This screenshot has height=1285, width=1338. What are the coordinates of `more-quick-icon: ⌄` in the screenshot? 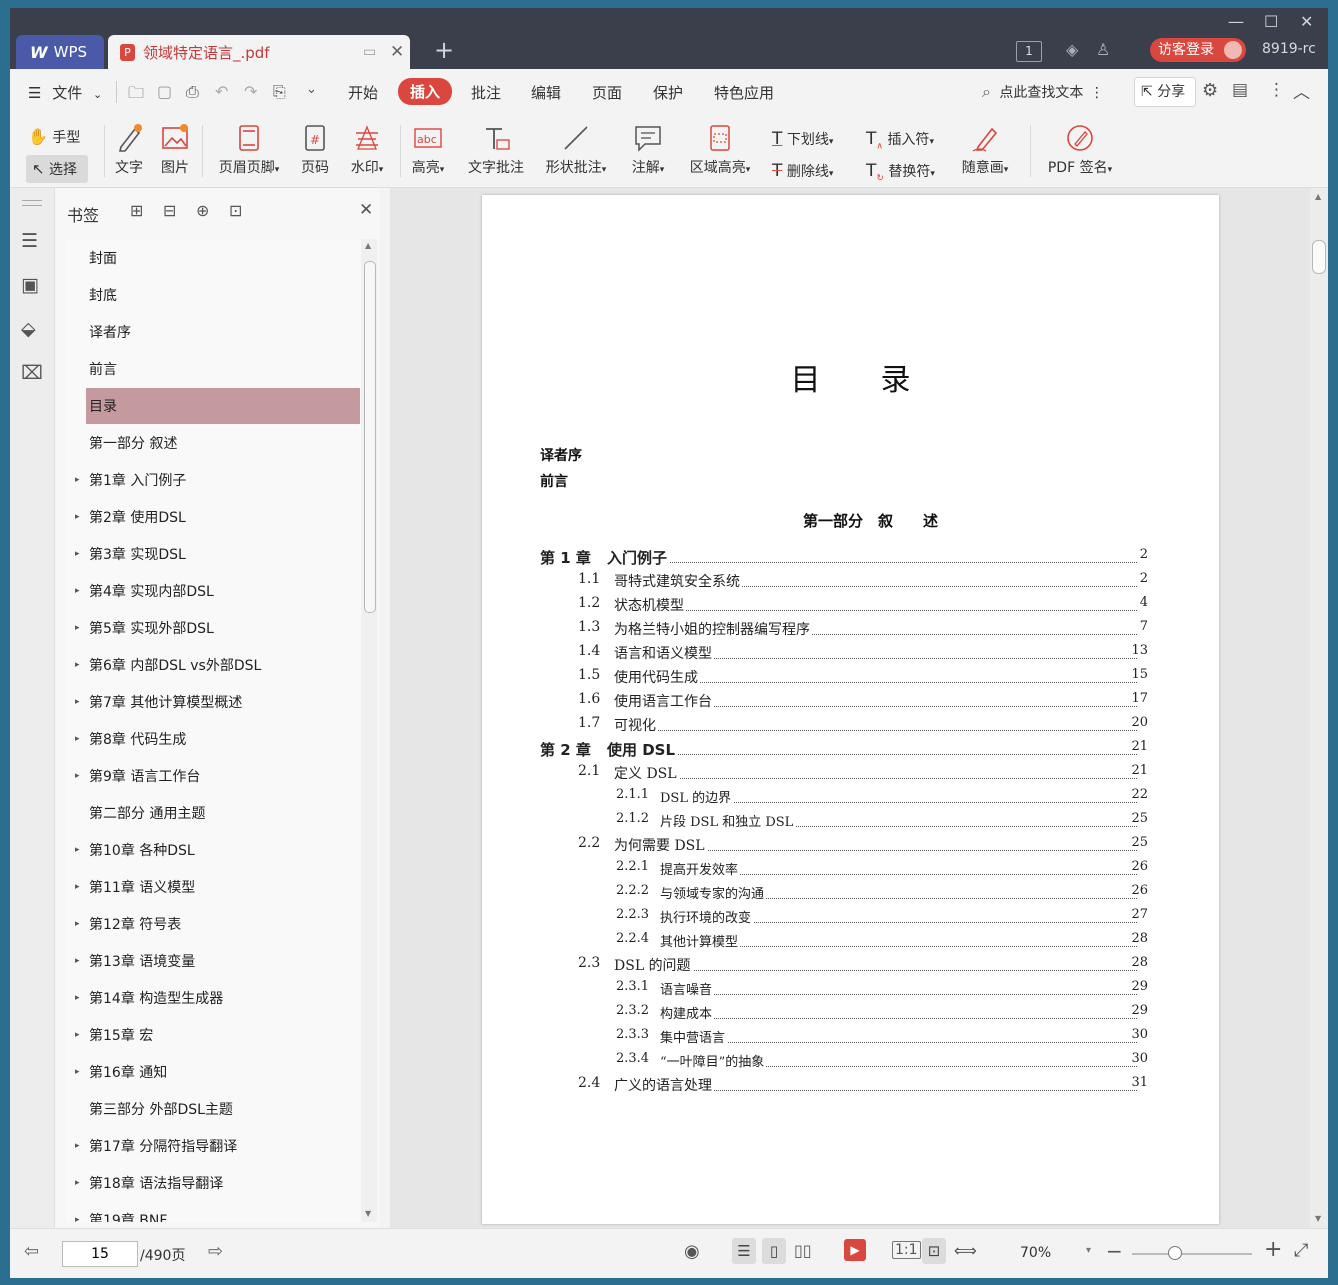 It's located at (311, 89).